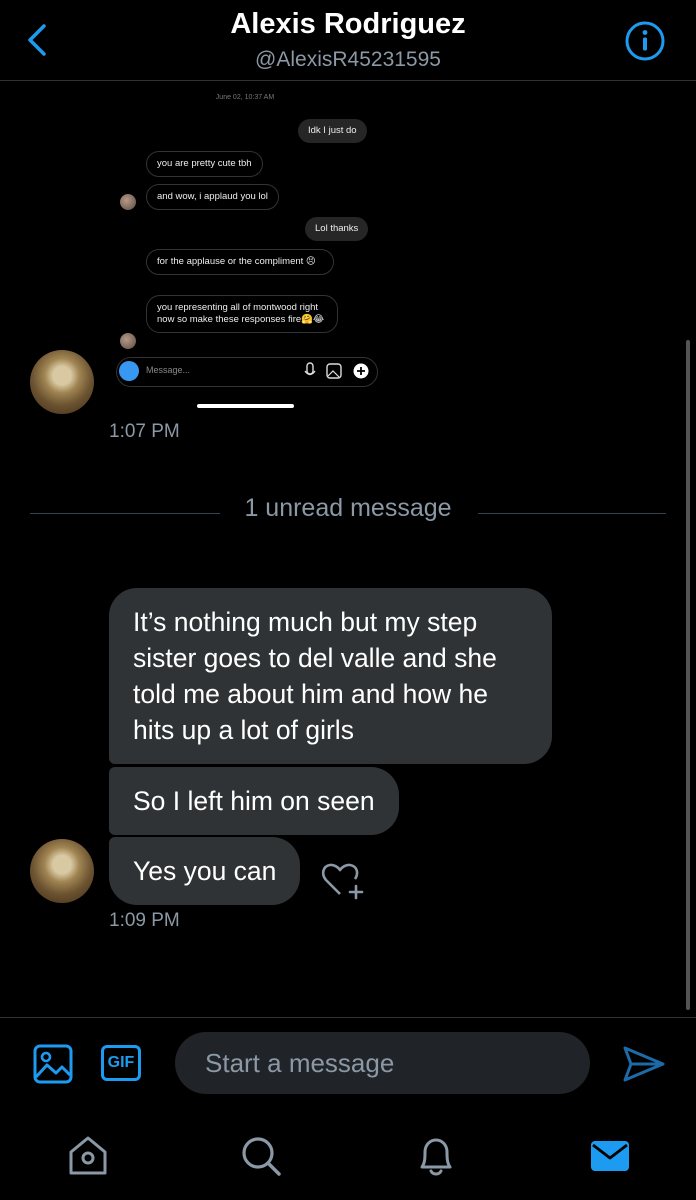 This screenshot has height=1200, width=696. What do you see at coordinates (144, 431) in the screenshot?
I see `message-timestamp: 1:07 PM` at bounding box center [144, 431].